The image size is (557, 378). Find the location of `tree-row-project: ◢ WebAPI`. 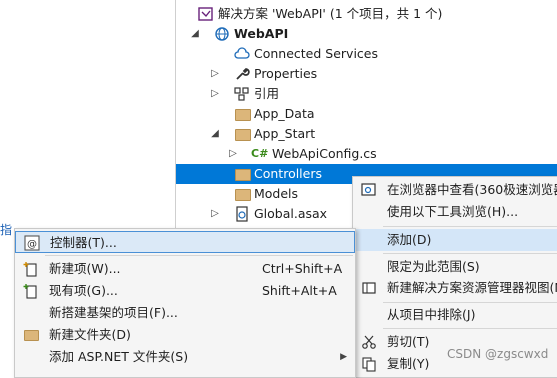

tree-row-project: ◢ WebAPI is located at coordinates (366, 34).